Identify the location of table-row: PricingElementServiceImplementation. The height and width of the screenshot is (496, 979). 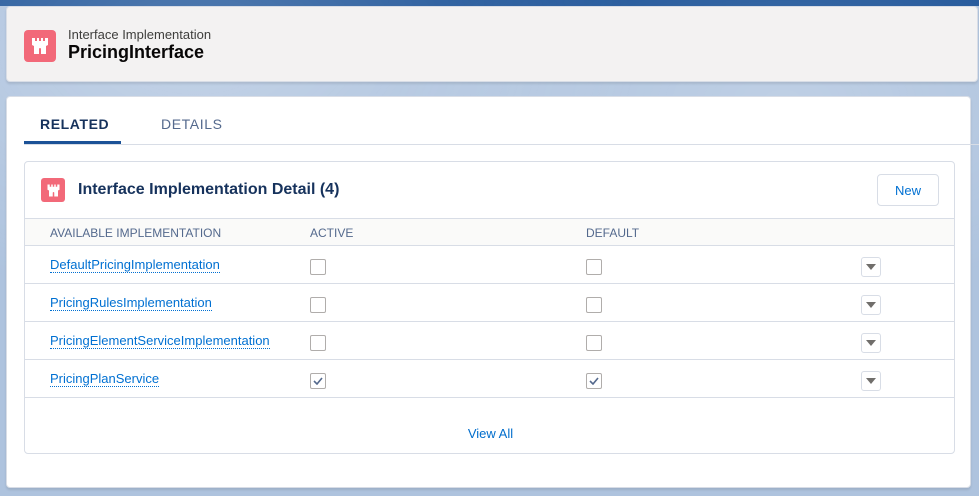
(489, 341).